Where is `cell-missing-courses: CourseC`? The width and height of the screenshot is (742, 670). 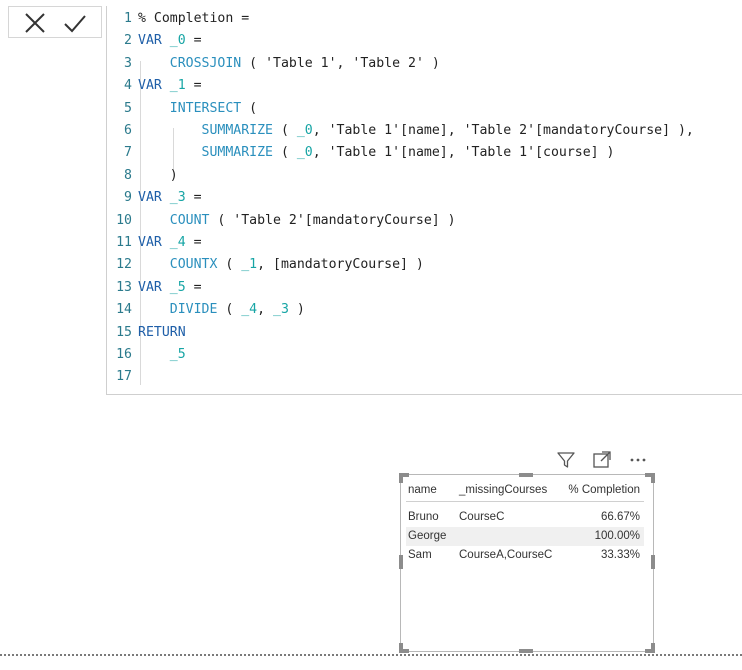 cell-missing-courses: CourseC is located at coordinates (482, 517).